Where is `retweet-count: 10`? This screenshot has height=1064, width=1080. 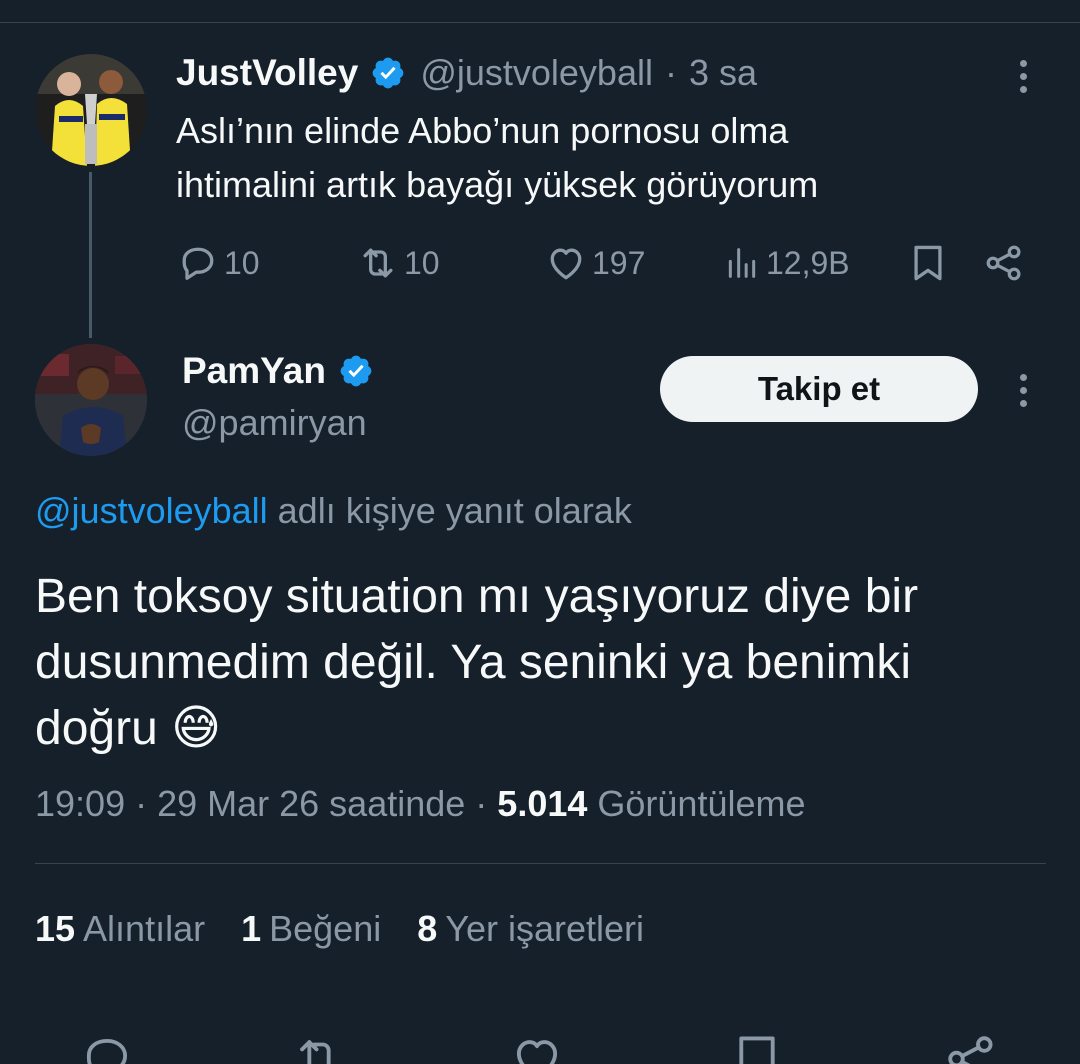 retweet-count: 10 is located at coordinates (422, 262).